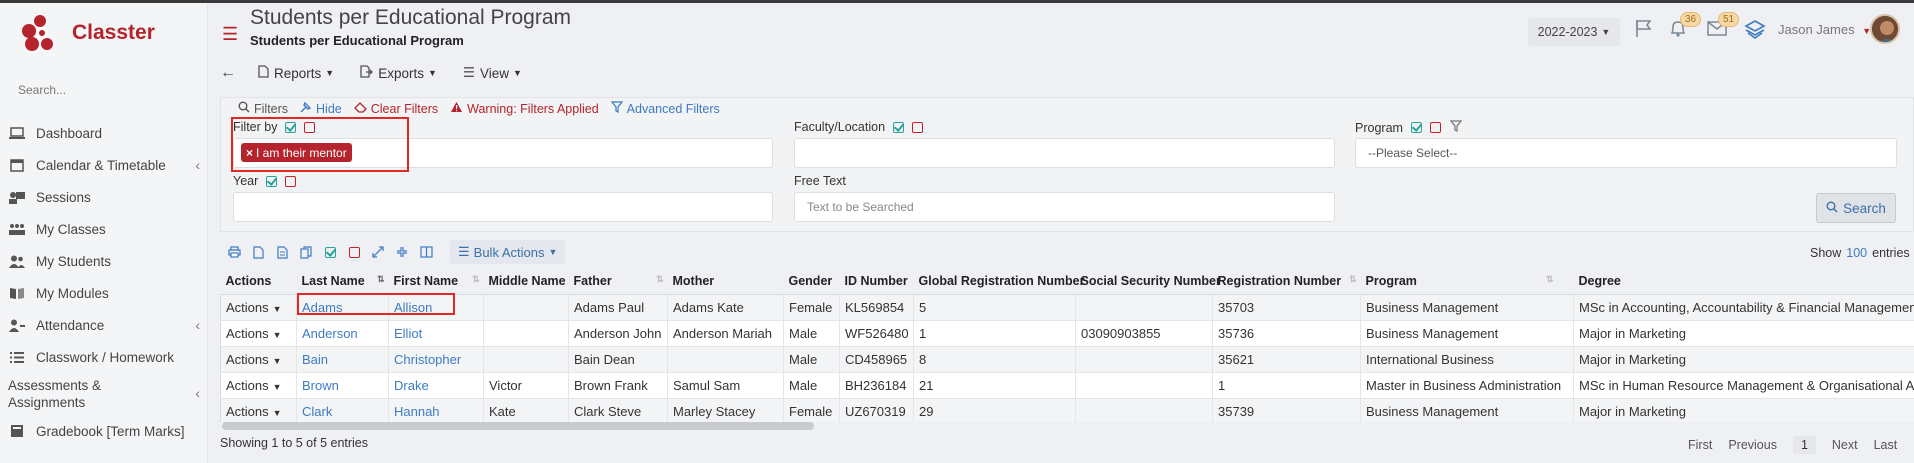 The image size is (1914, 463). What do you see at coordinates (1845, 445) in the screenshot?
I see `pagination-next: Next` at bounding box center [1845, 445].